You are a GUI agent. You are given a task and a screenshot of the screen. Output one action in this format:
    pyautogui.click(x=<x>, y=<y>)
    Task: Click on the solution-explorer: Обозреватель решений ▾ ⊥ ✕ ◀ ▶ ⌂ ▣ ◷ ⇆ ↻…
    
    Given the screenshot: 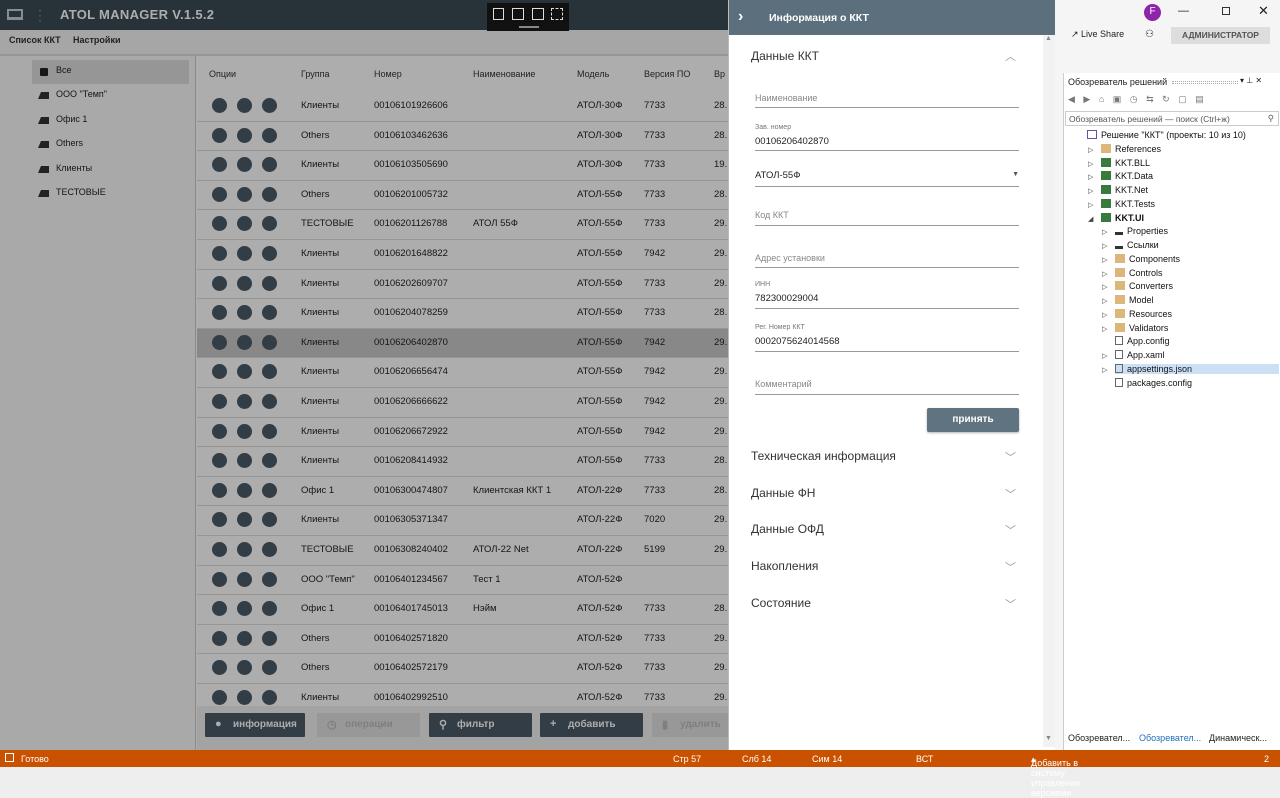 What is the action you would take?
    pyautogui.click(x=1171, y=411)
    